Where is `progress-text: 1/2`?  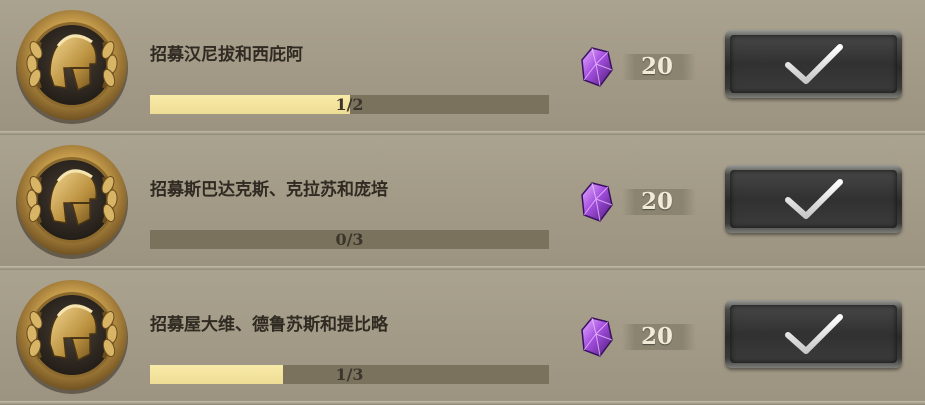
progress-text: 1/2 is located at coordinates (349, 104).